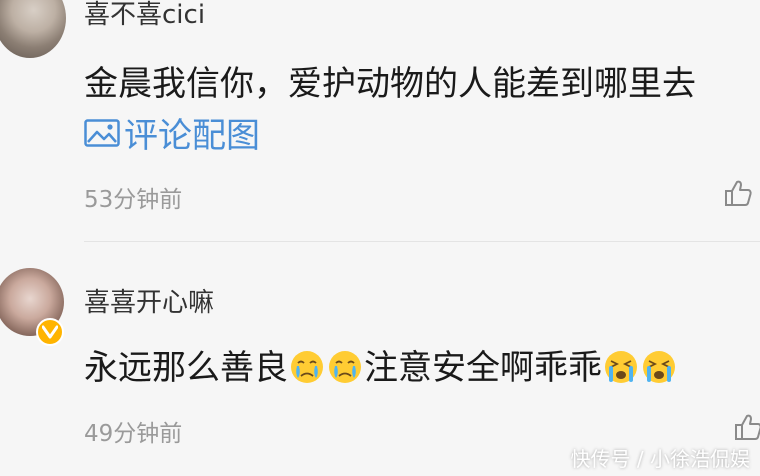 The image size is (760, 476). I want to click on comment-username: 喜不喜cici, so click(144, 15).